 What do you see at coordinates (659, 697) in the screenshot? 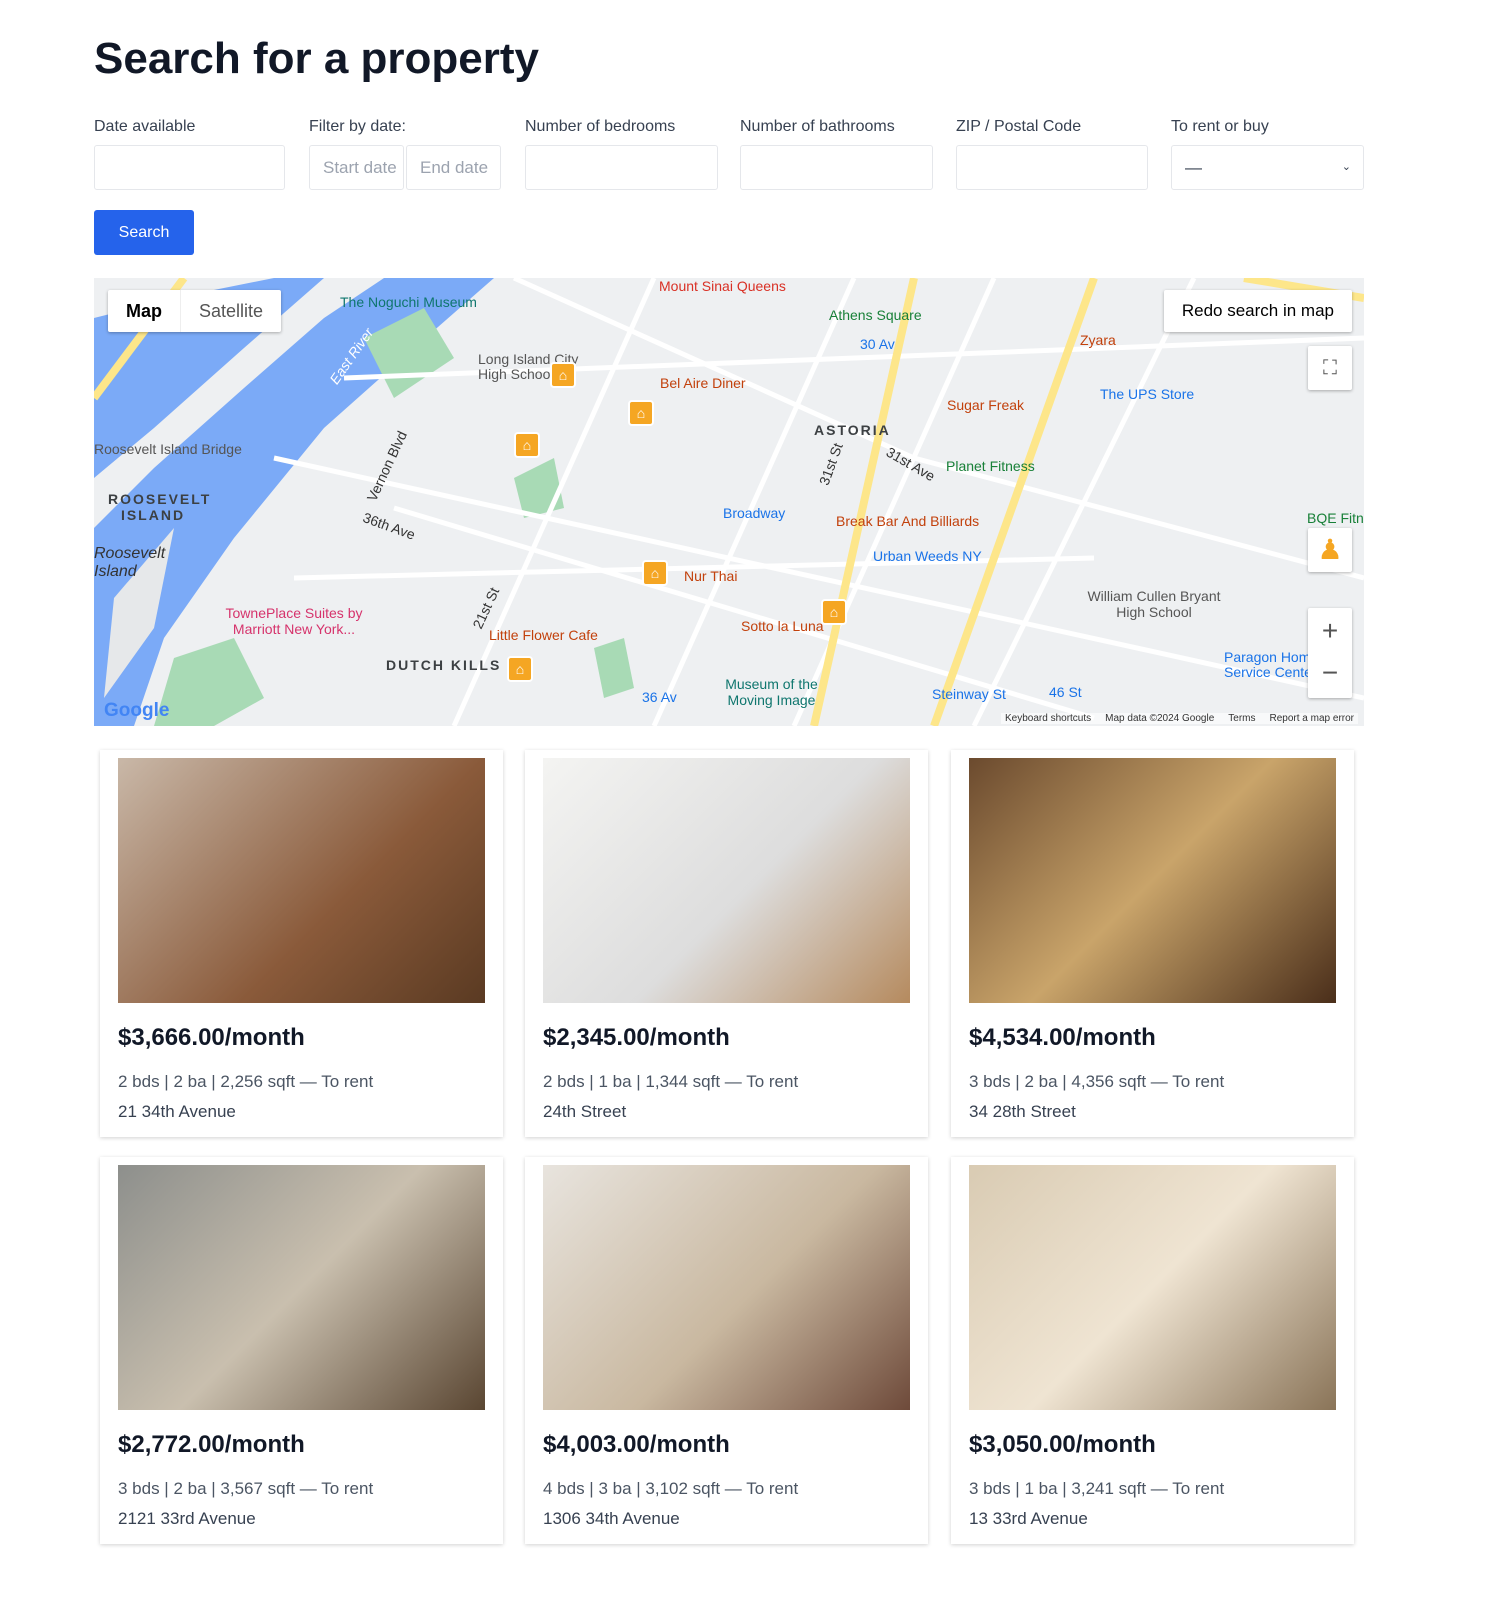
I see `map-label: 36 Av` at bounding box center [659, 697].